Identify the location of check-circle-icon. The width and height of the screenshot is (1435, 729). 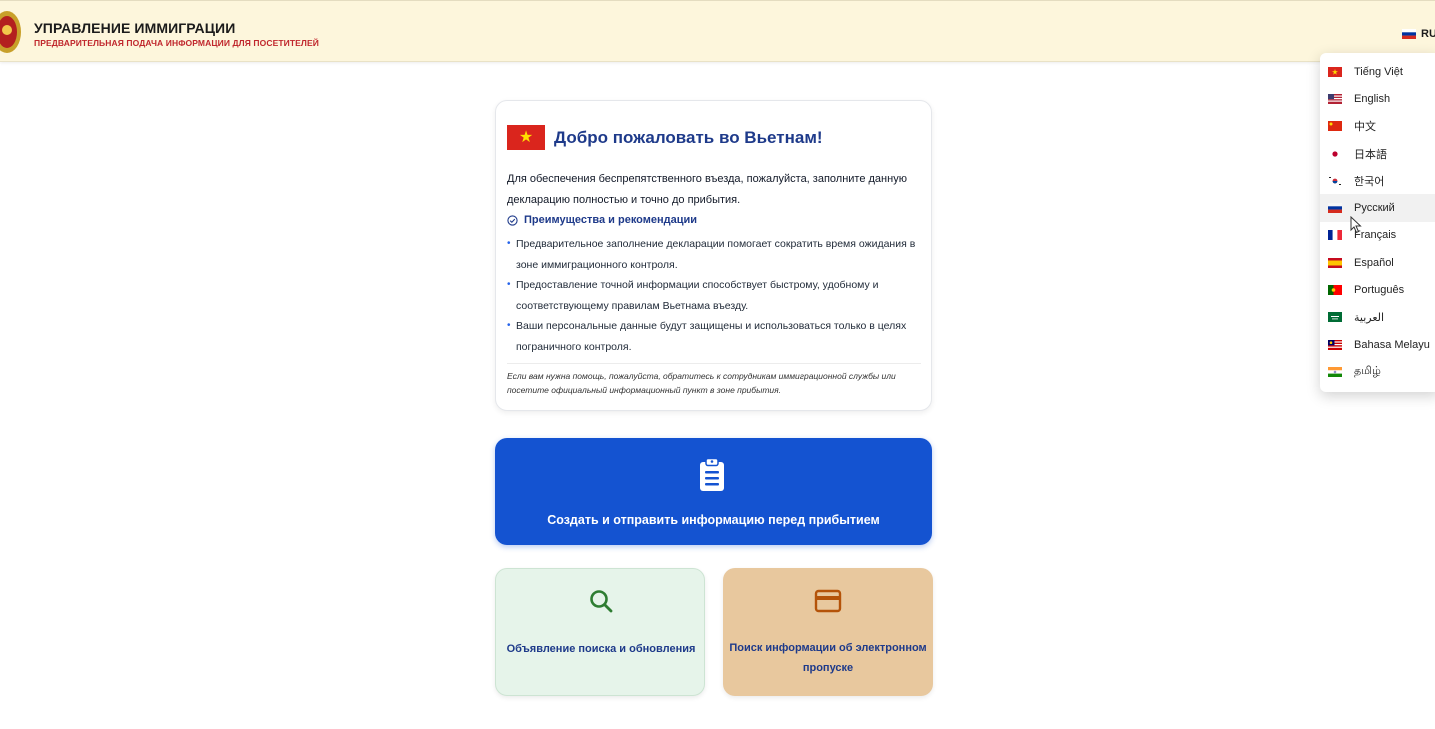
(512, 220).